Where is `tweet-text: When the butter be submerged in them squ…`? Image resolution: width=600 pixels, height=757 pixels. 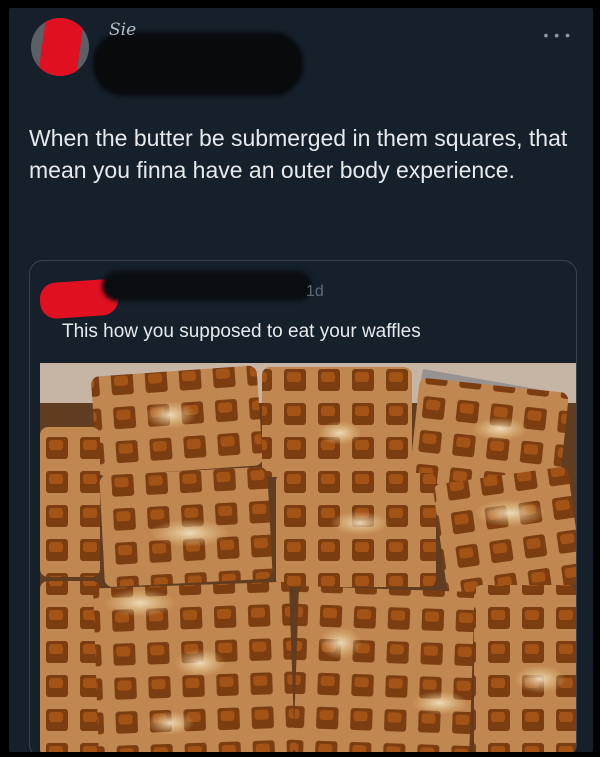
tweet-text: When the butter be submerged in them squ… is located at coordinates (298, 154).